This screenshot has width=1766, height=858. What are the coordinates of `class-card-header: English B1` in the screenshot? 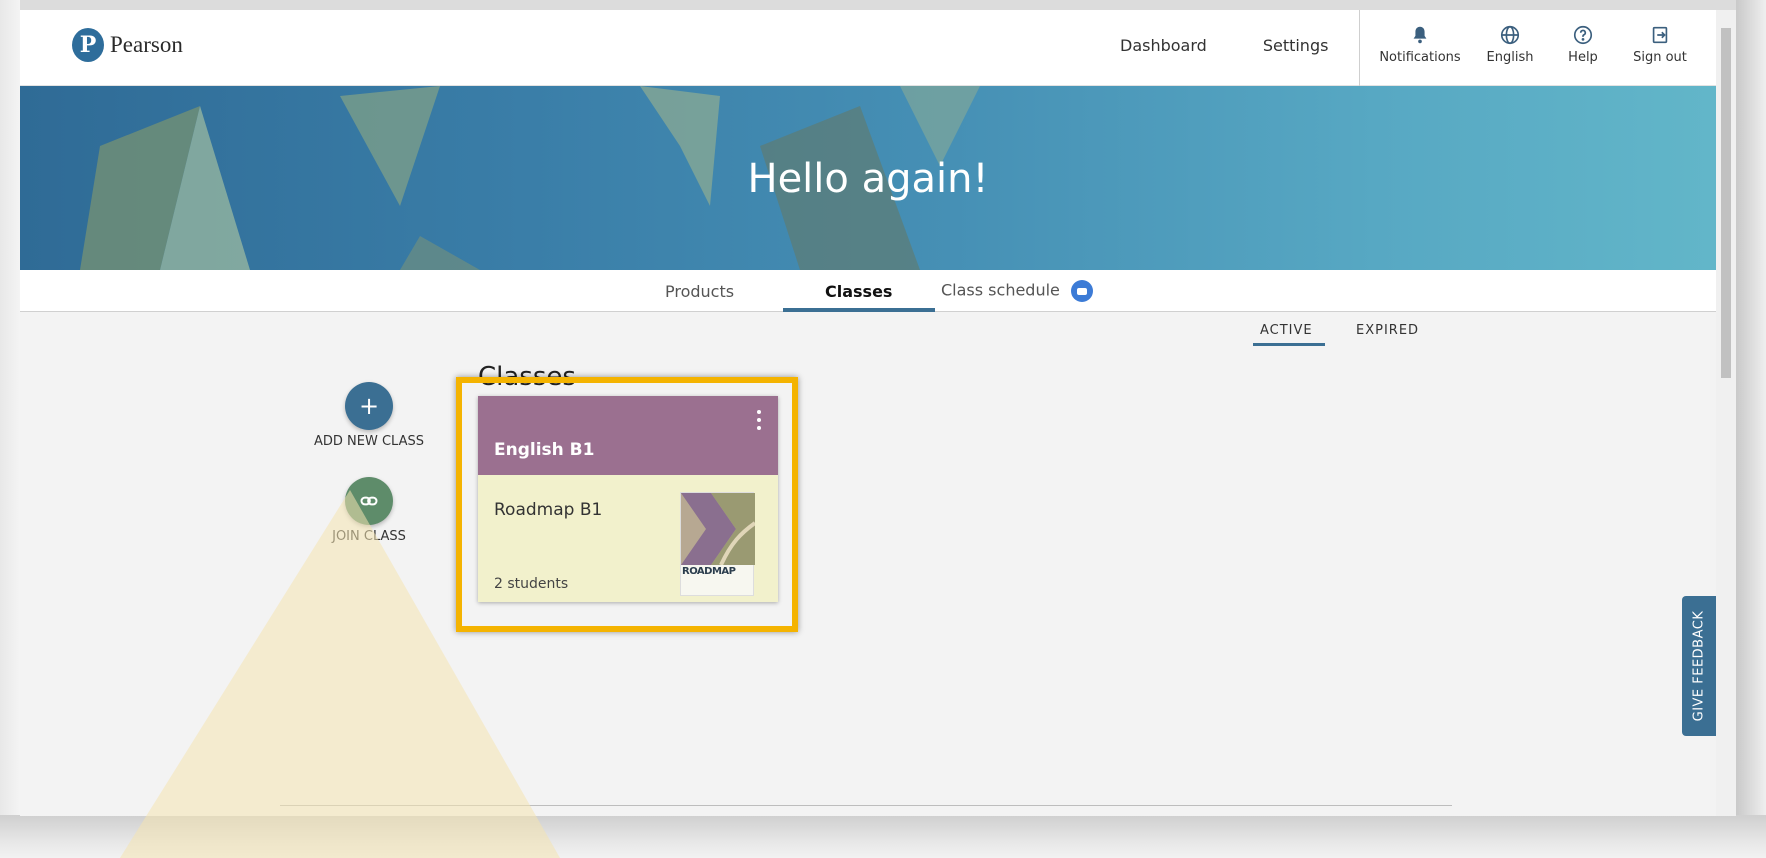 It's located at (628, 435).